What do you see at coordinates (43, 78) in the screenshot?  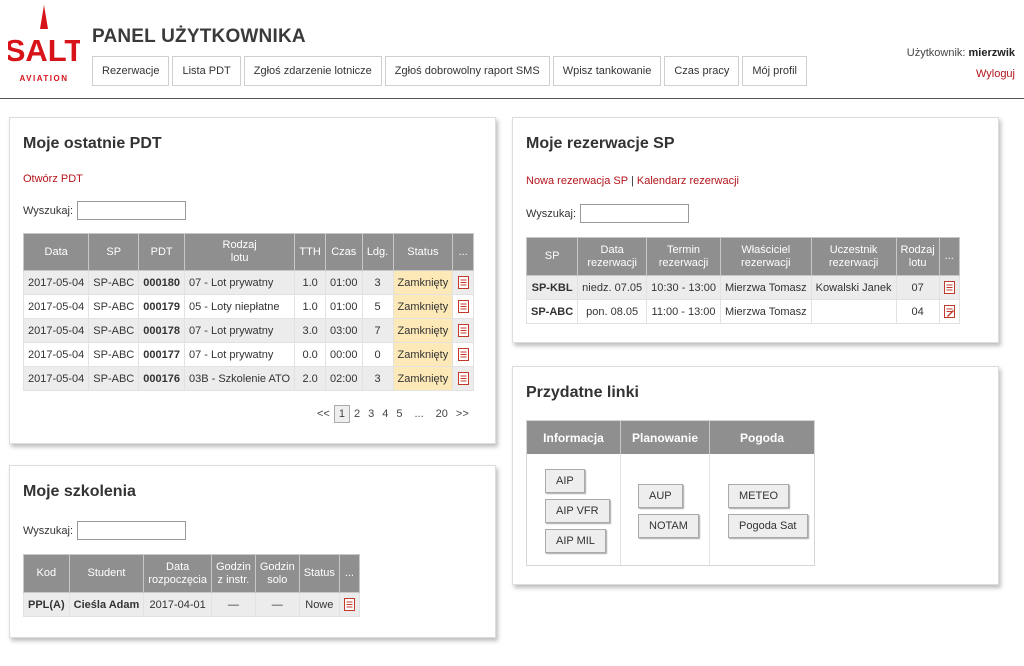 I see `logo-subtext: AVIATION` at bounding box center [43, 78].